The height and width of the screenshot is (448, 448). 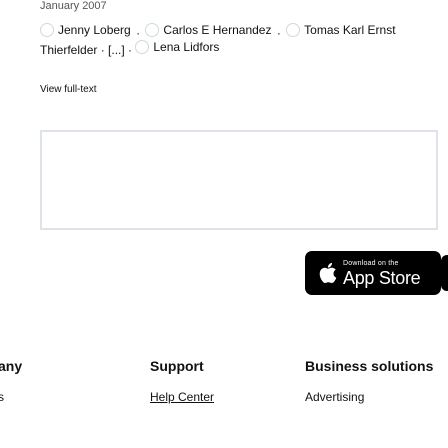 I want to click on author-name: Carlos E Hernandez, so click(x=217, y=30).